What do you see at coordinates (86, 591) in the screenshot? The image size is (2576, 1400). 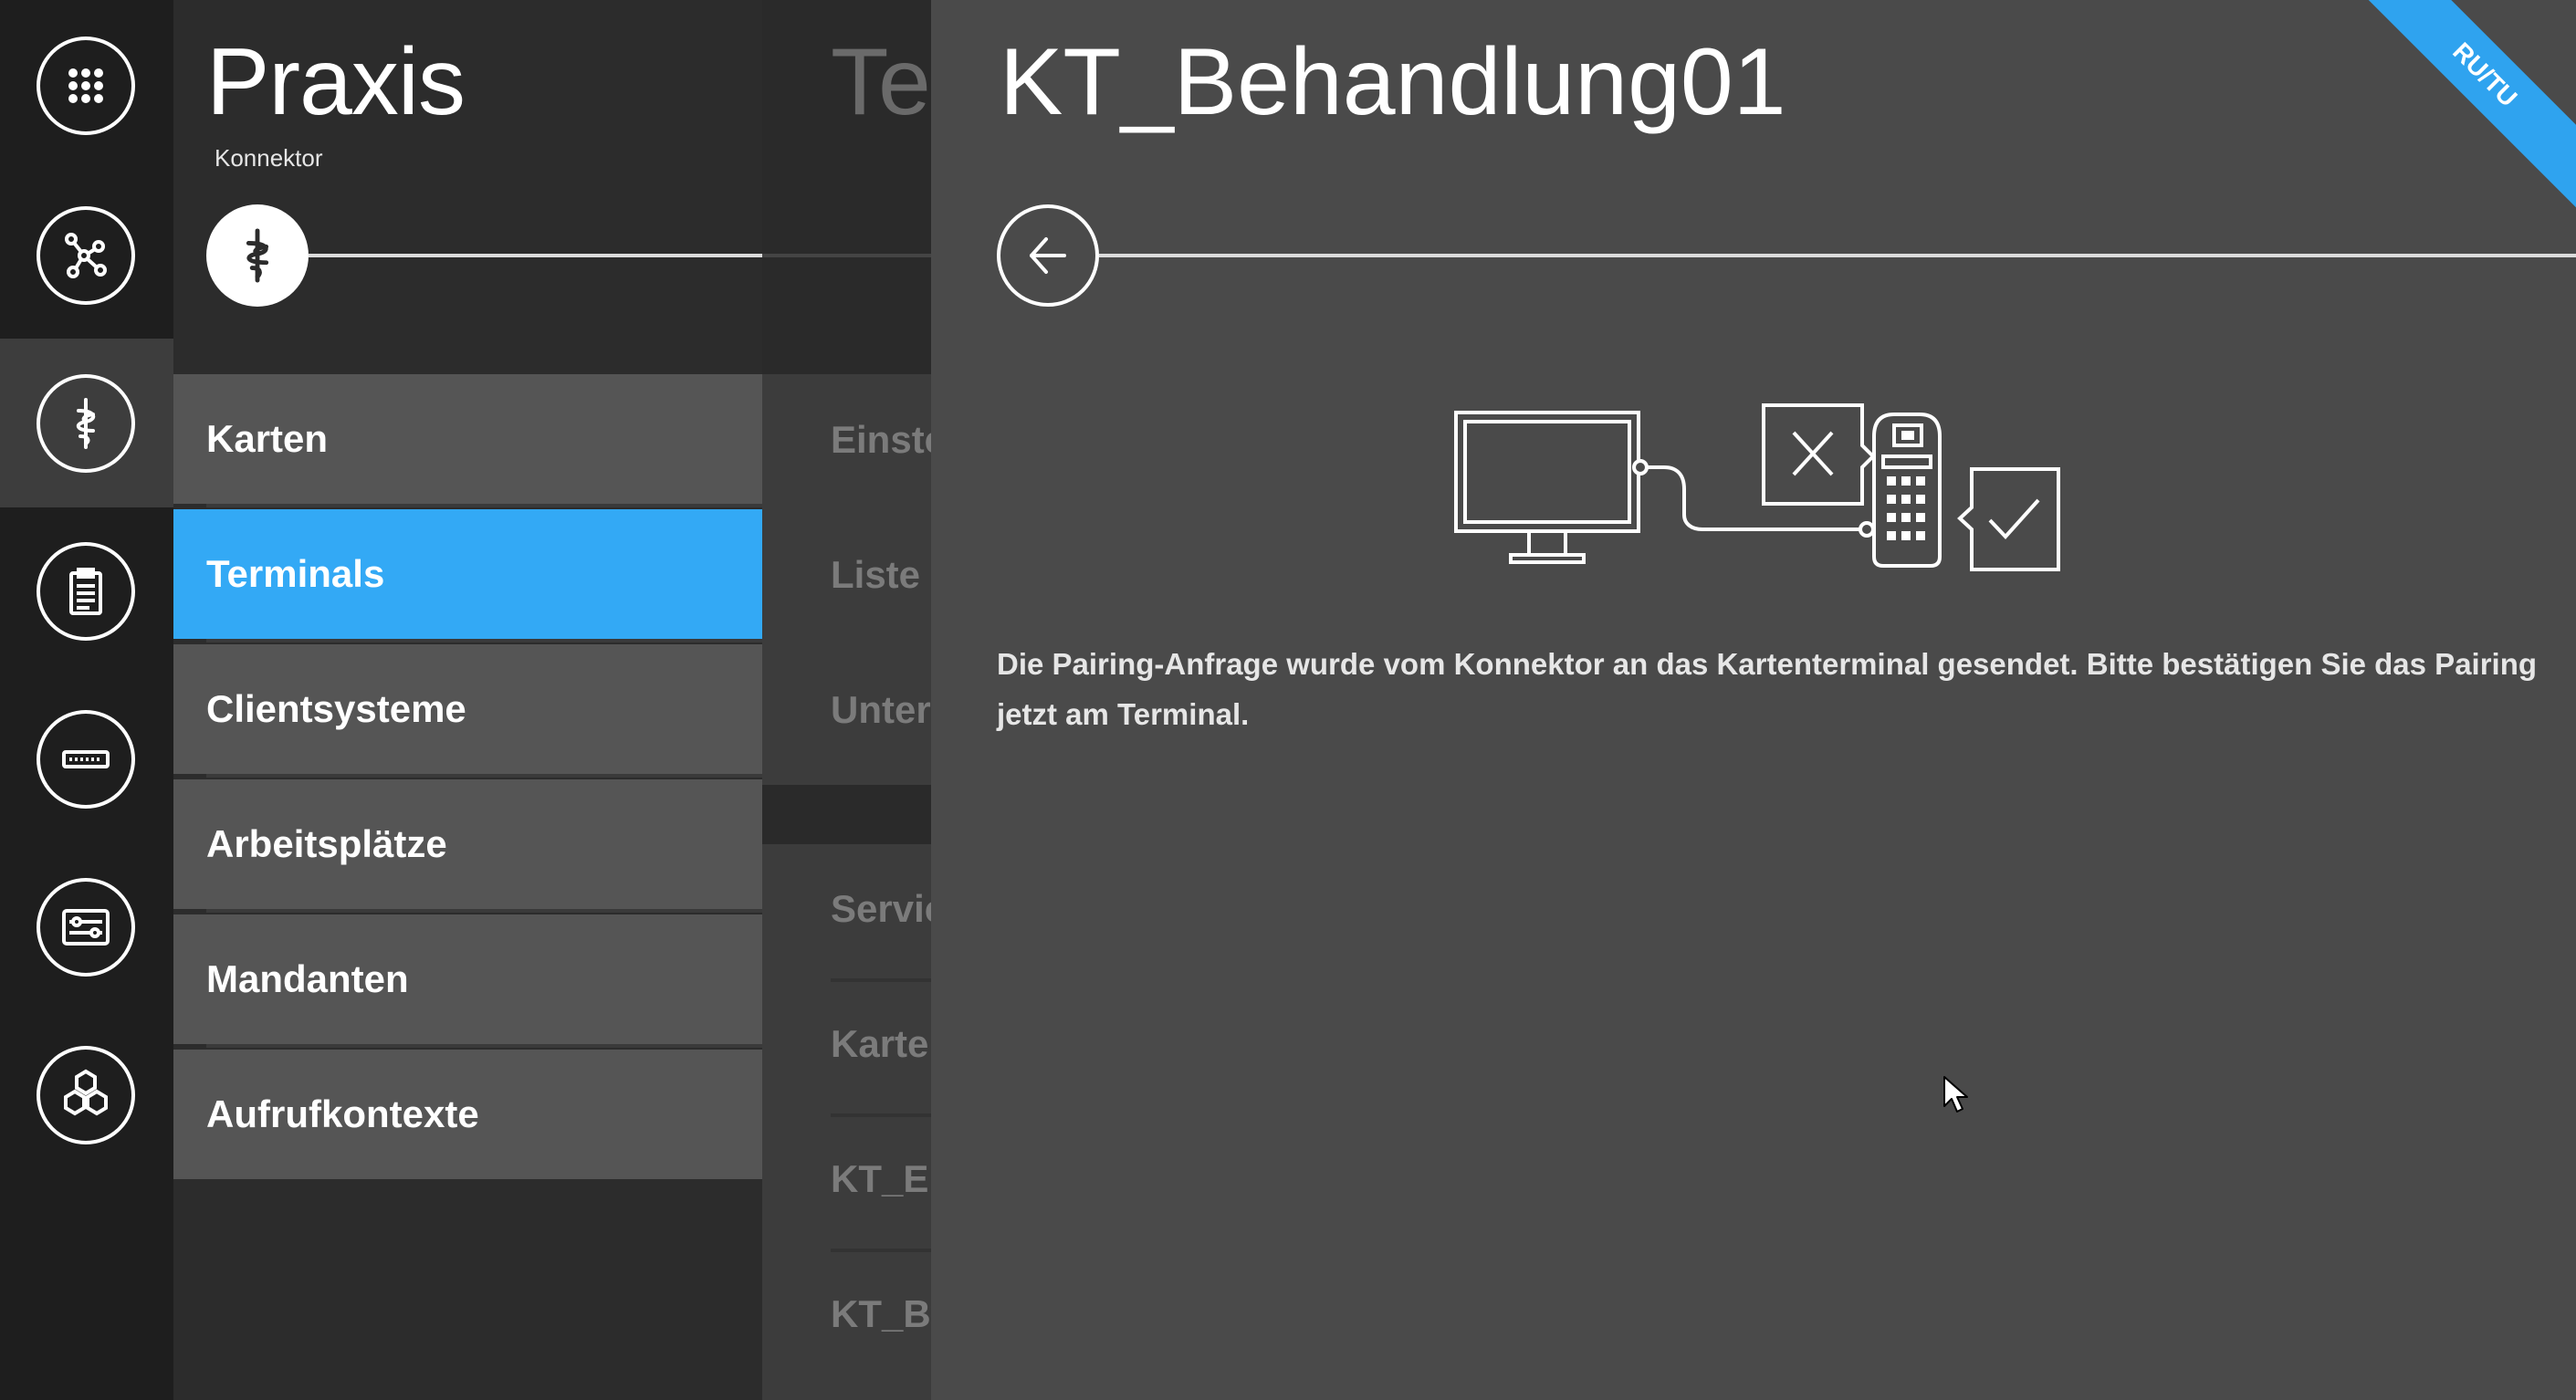 I see `clipboard-icon` at bounding box center [86, 591].